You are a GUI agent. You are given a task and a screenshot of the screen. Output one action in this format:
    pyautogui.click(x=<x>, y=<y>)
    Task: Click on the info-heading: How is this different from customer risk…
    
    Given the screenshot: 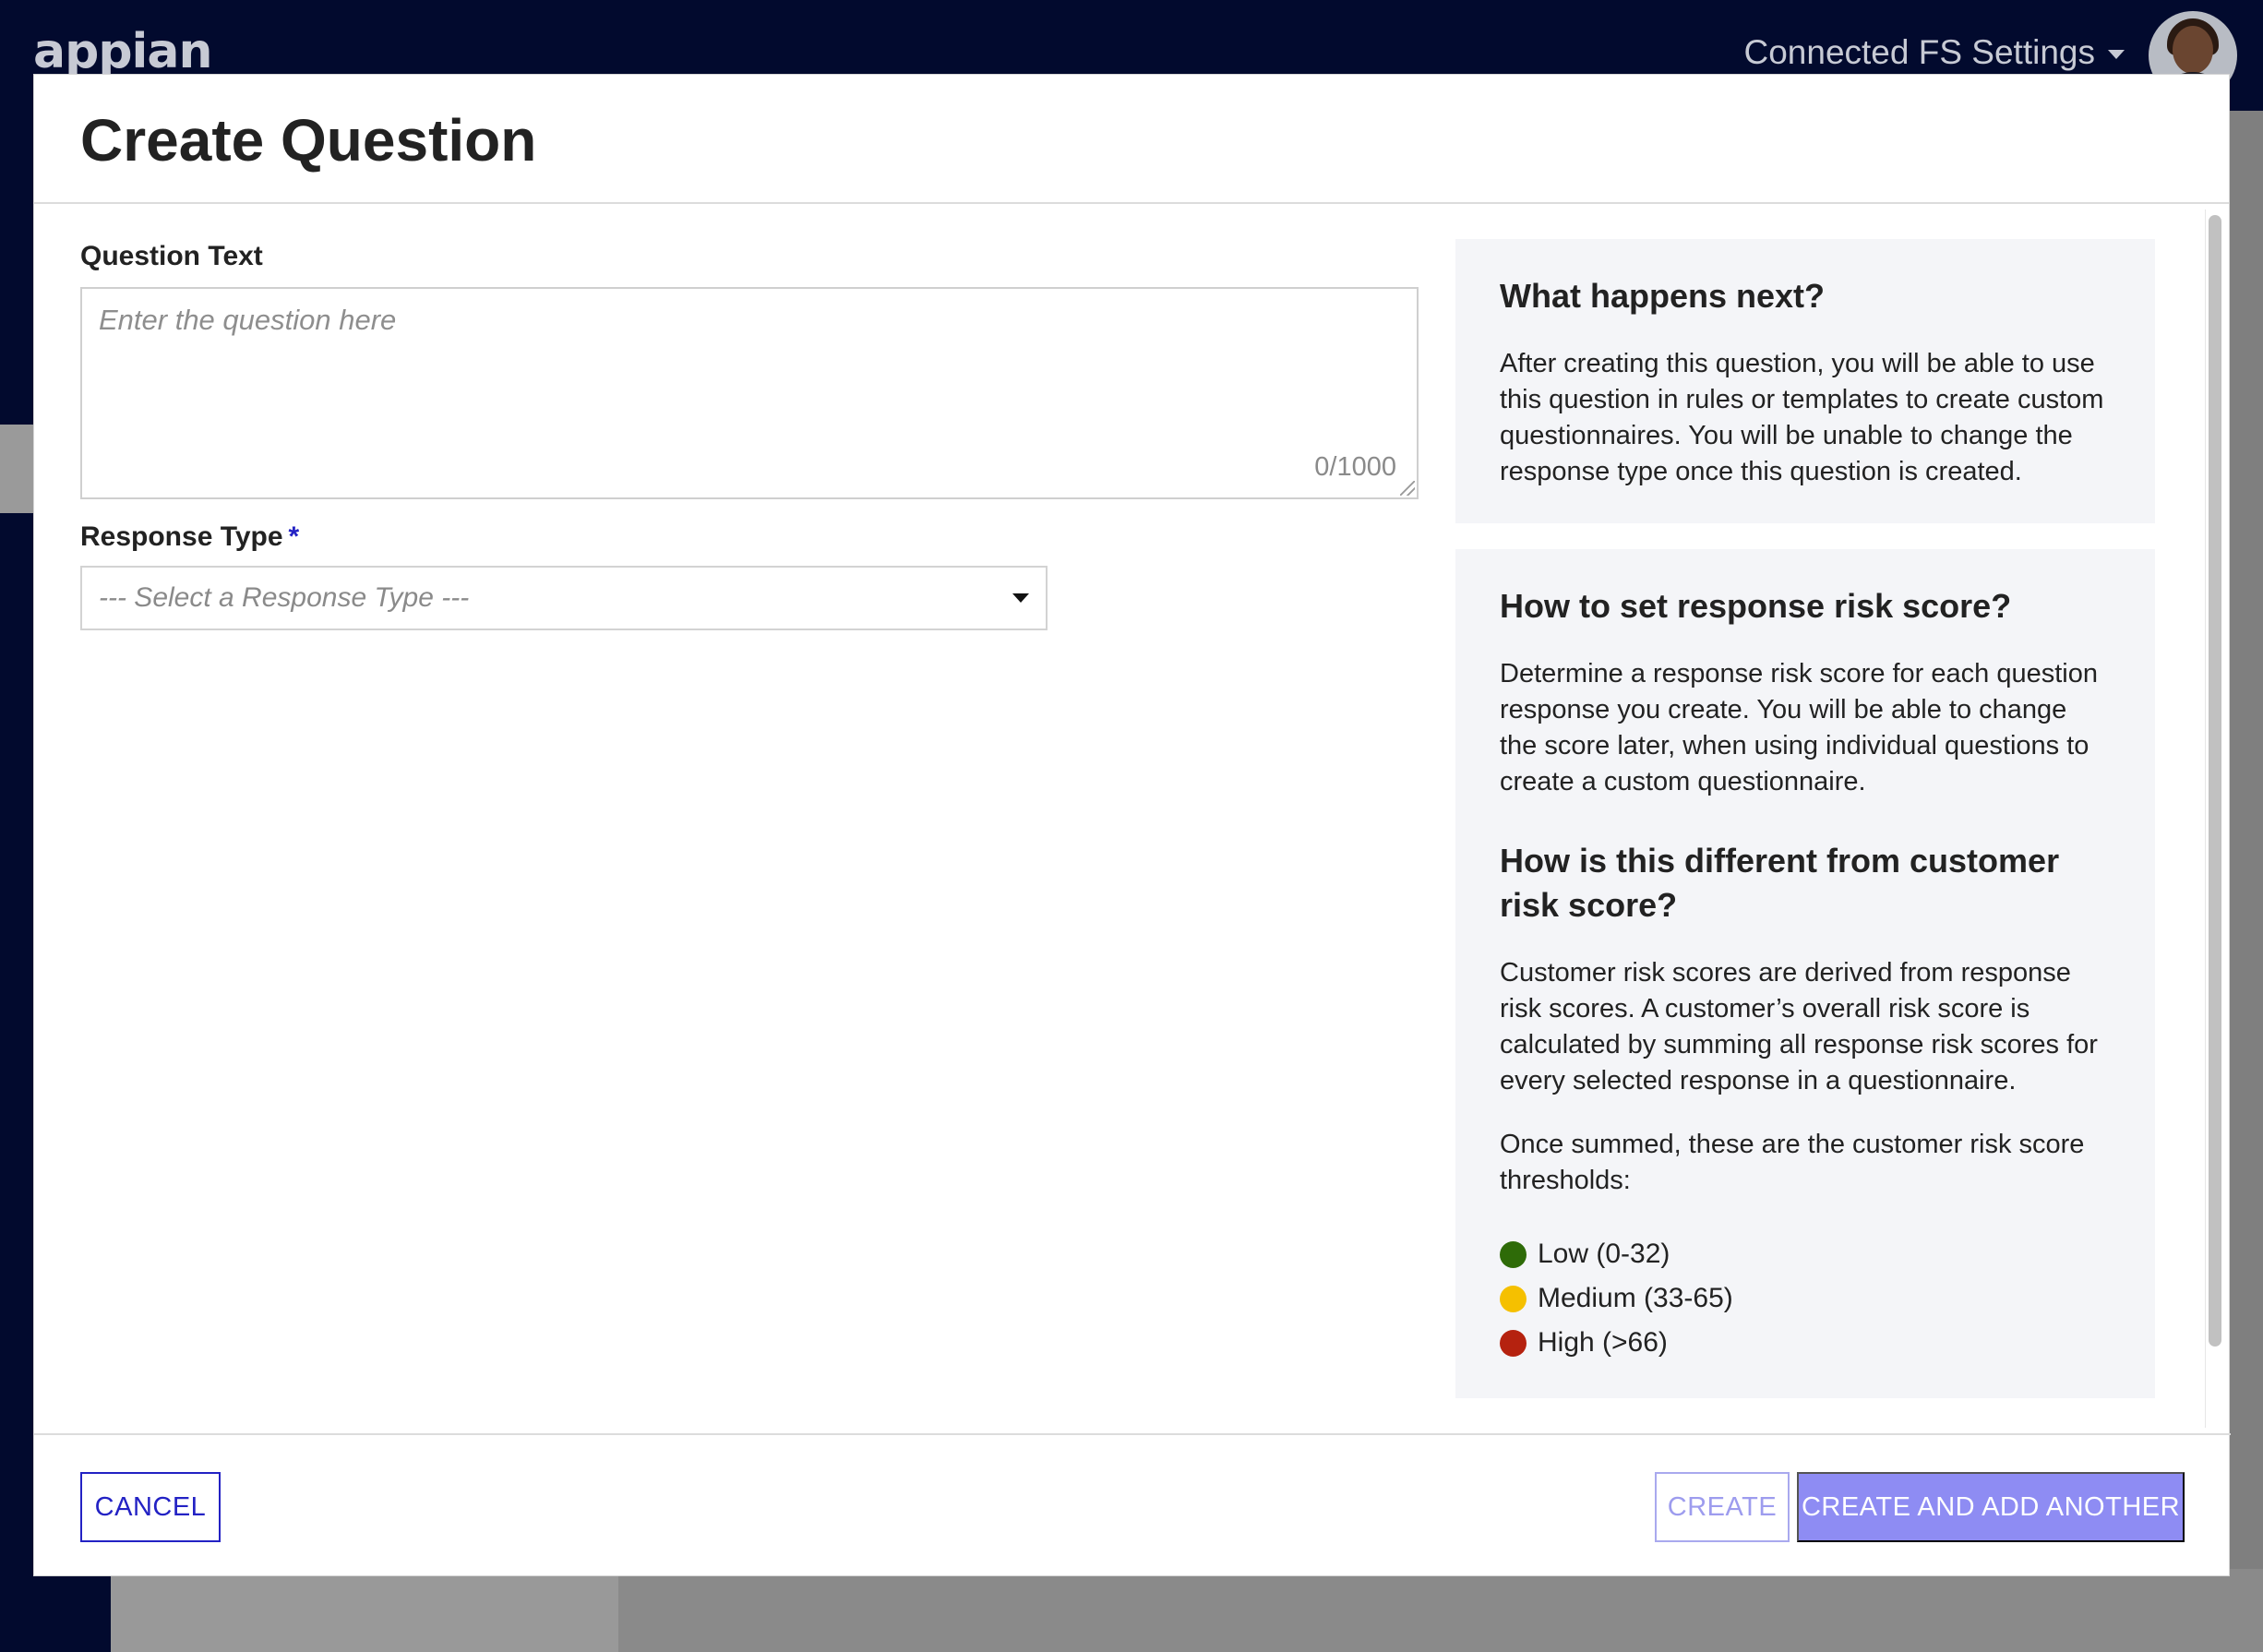 What is the action you would take?
    pyautogui.click(x=1780, y=883)
    